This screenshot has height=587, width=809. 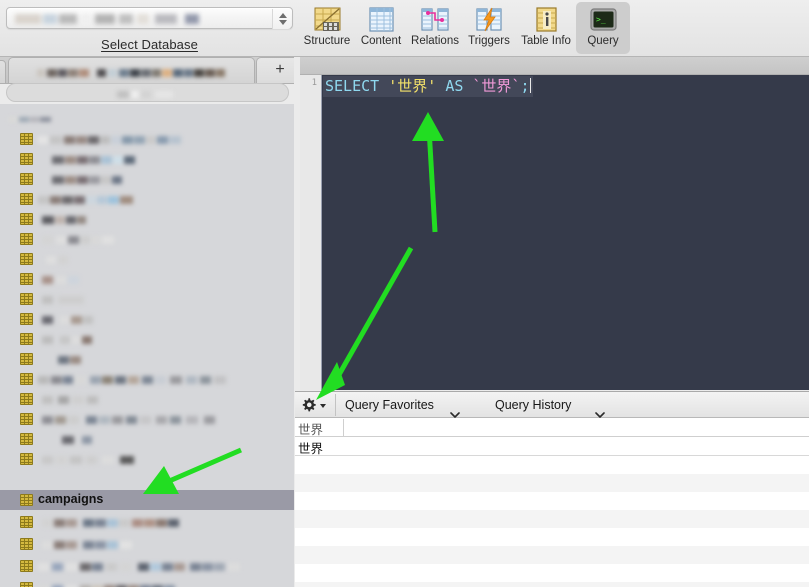 What do you see at coordinates (412, 86) in the screenshot?
I see `sql-token-string-literal: '世界'` at bounding box center [412, 86].